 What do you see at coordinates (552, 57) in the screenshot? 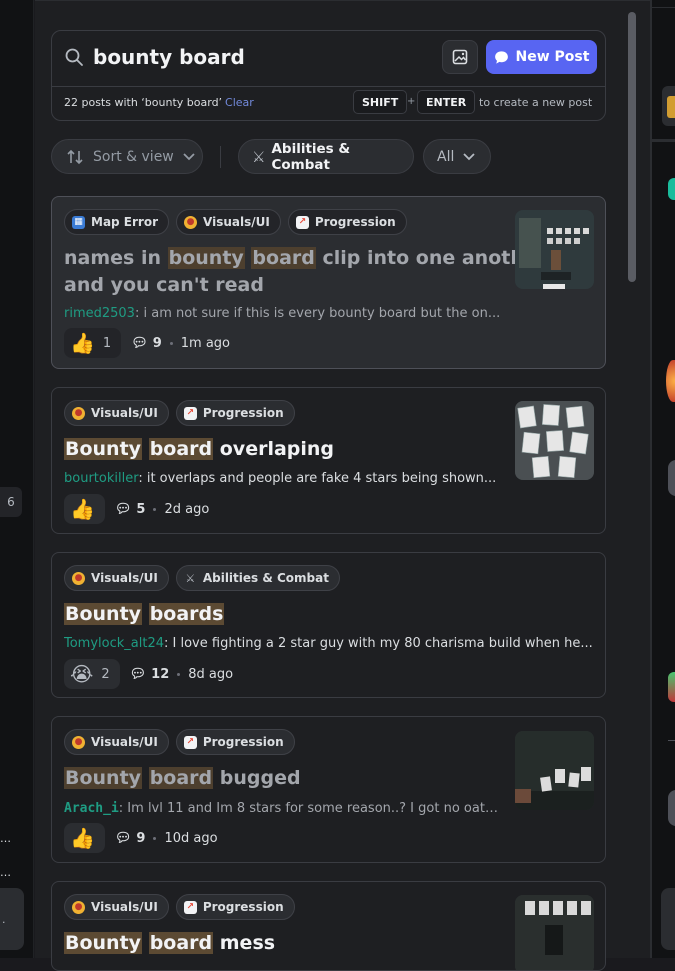
I see `new-post-label: New Post` at bounding box center [552, 57].